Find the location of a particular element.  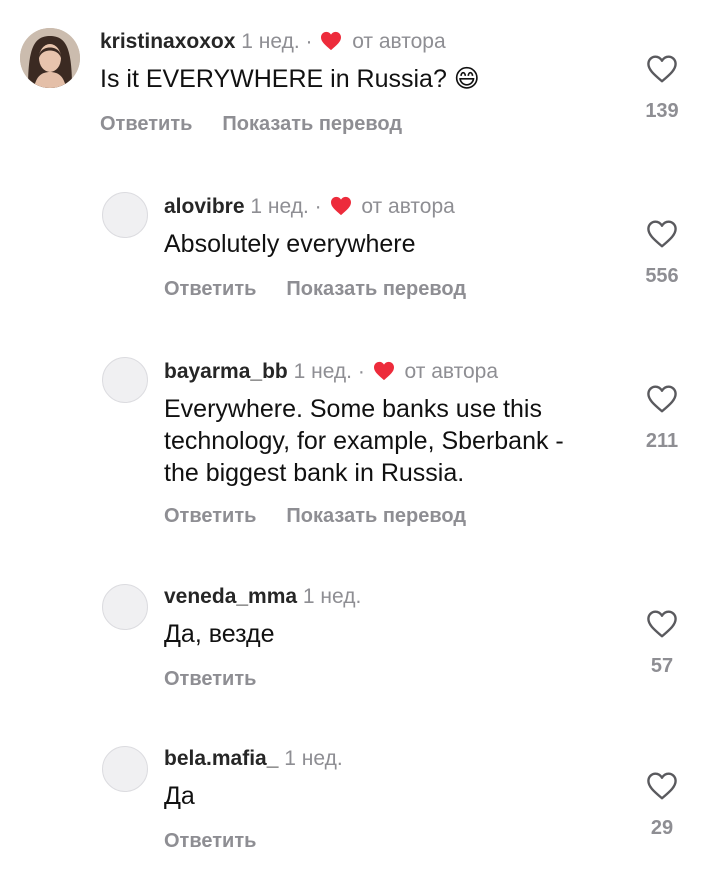

username: kristinaxoxox is located at coordinates (167, 41).